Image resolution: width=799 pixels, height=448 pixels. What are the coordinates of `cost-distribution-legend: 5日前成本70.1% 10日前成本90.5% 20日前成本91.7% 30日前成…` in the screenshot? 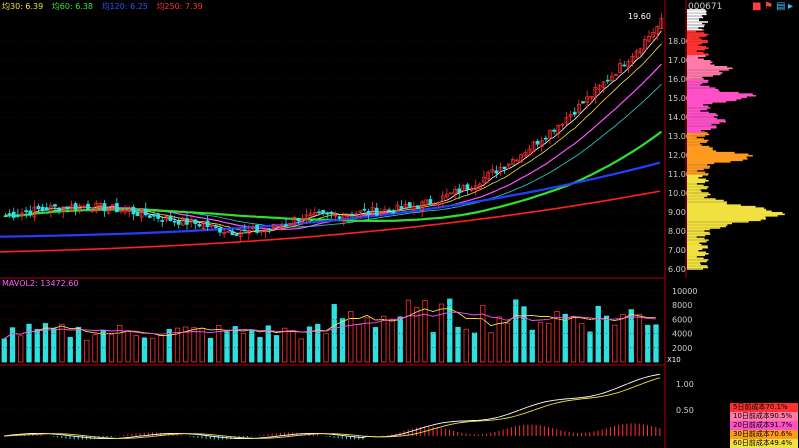 It's located at (764, 425).